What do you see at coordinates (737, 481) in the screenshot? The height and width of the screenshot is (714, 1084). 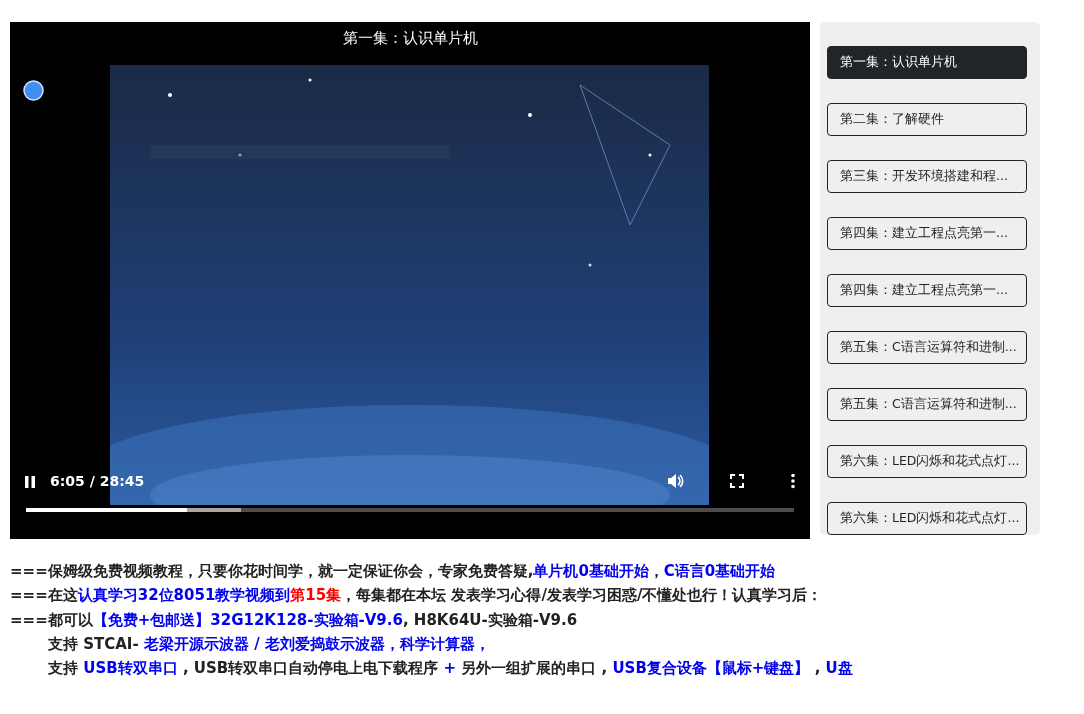 I see `fullscreen-icon` at bounding box center [737, 481].